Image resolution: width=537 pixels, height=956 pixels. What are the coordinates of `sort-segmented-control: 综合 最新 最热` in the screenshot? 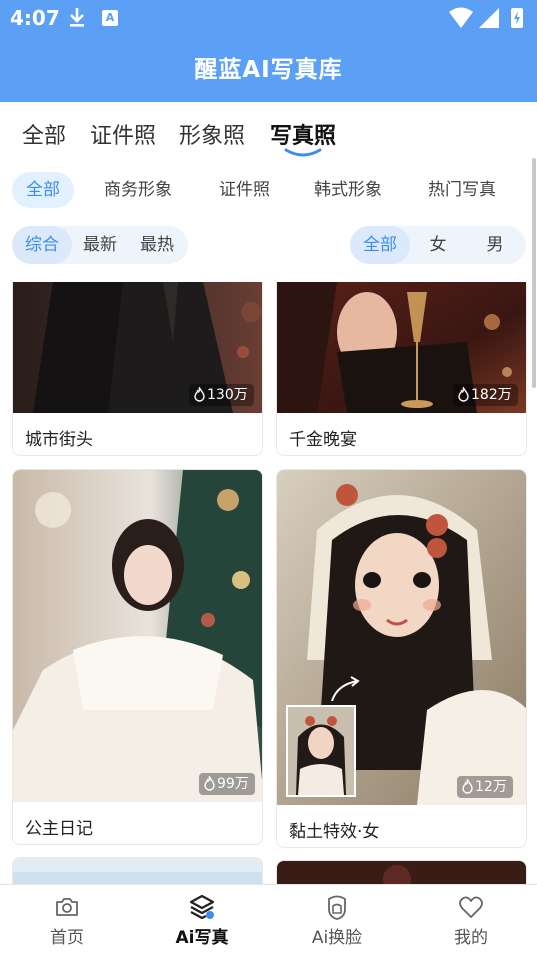 It's located at (100, 245).